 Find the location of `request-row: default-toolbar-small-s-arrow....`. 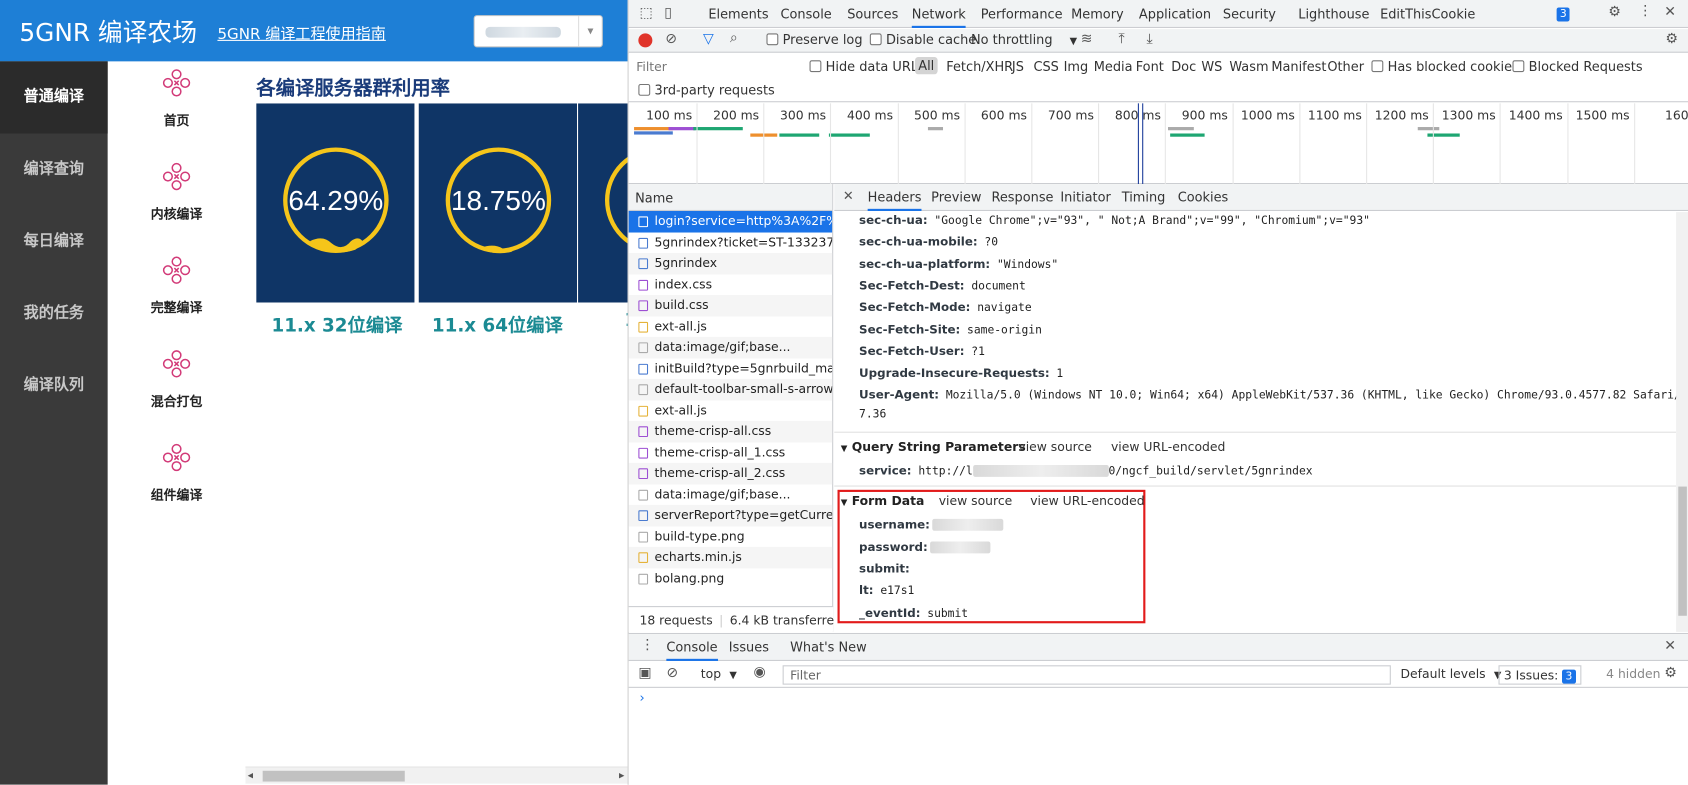

request-row: default-toolbar-small-s-arrow.... is located at coordinates (730, 389).